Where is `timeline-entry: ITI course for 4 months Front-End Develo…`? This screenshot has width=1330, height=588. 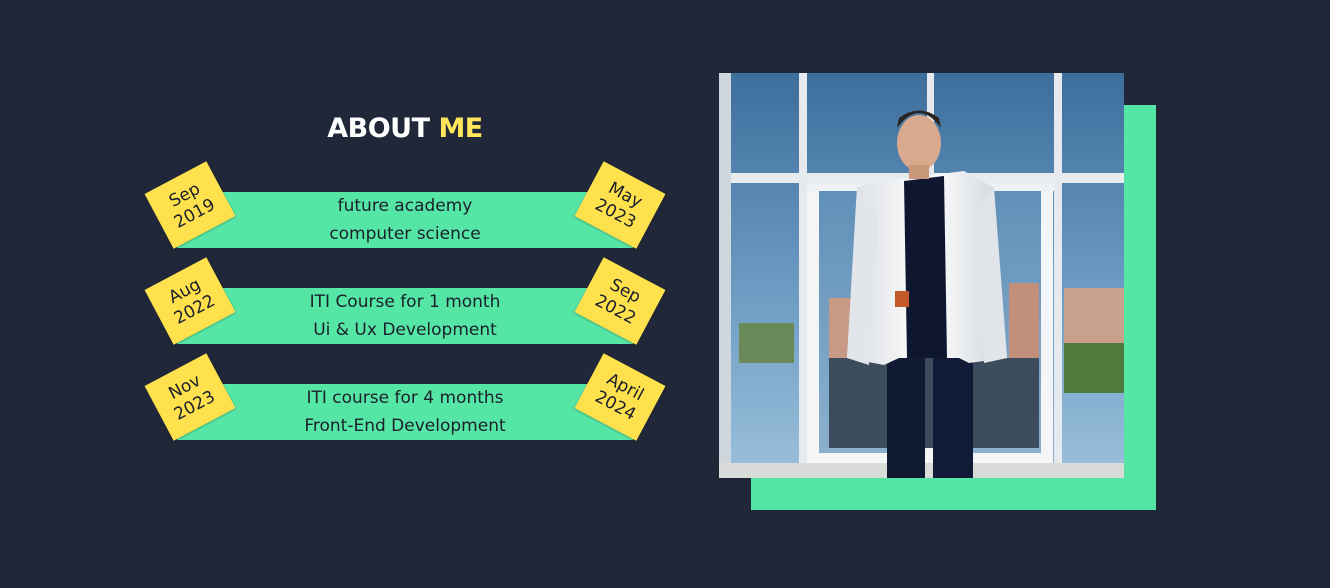 timeline-entry: ITI course for 4 months Front-End Develo… is located at coordinates (405, 395).